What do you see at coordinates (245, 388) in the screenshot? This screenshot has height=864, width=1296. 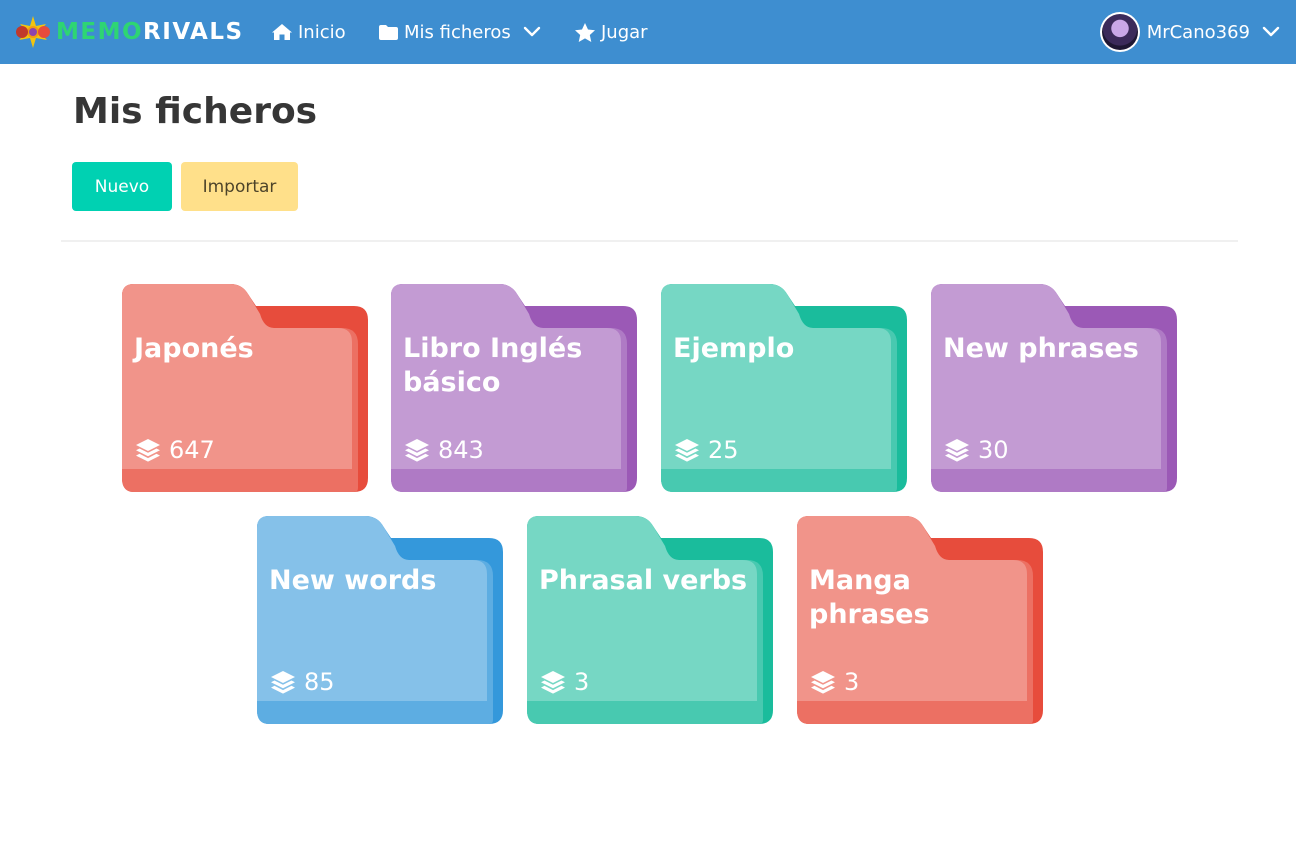 I see `folder-card: Japonés 647` at bounding box center [245, 388].